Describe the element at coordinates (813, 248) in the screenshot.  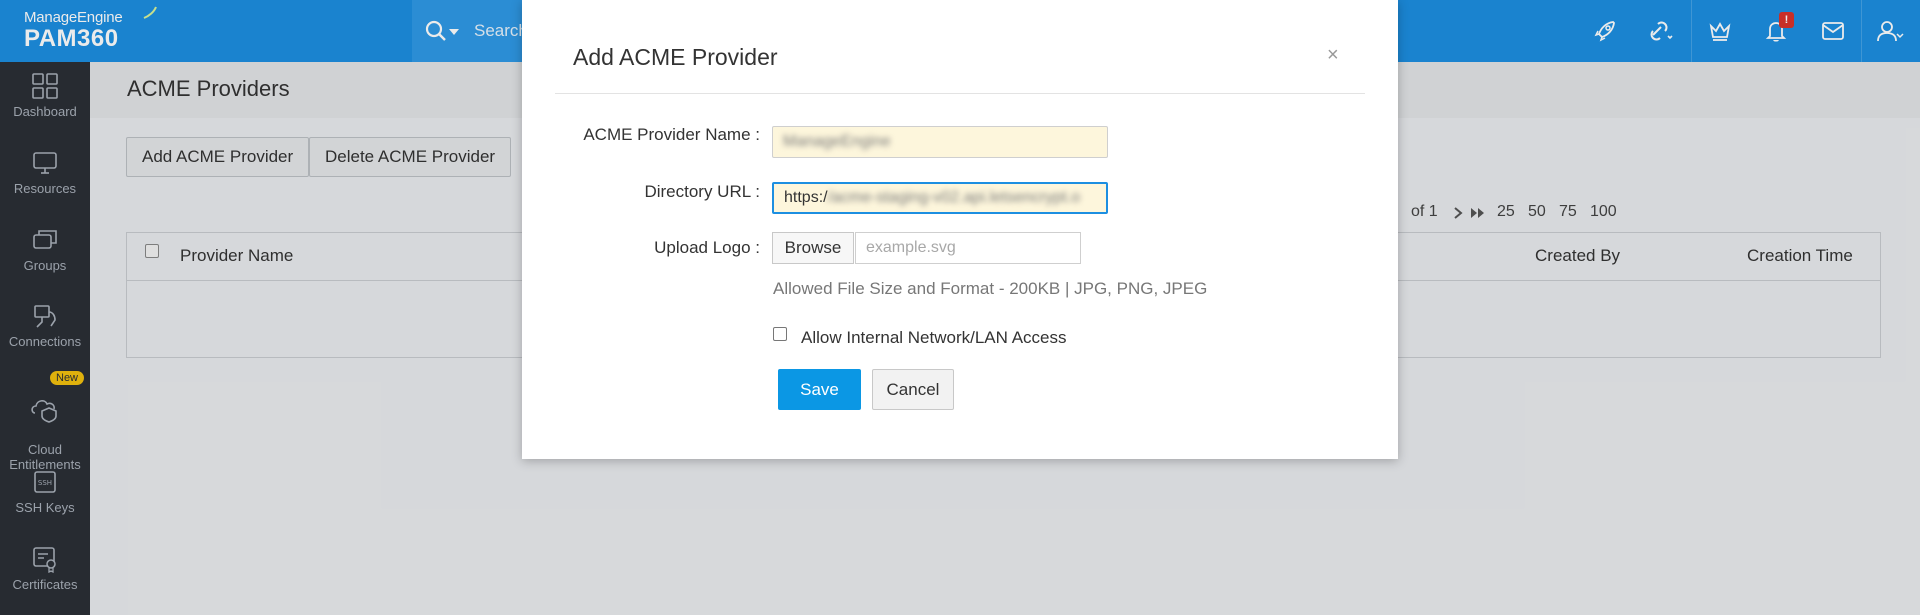
I see `browse-button: Browse` at that location.